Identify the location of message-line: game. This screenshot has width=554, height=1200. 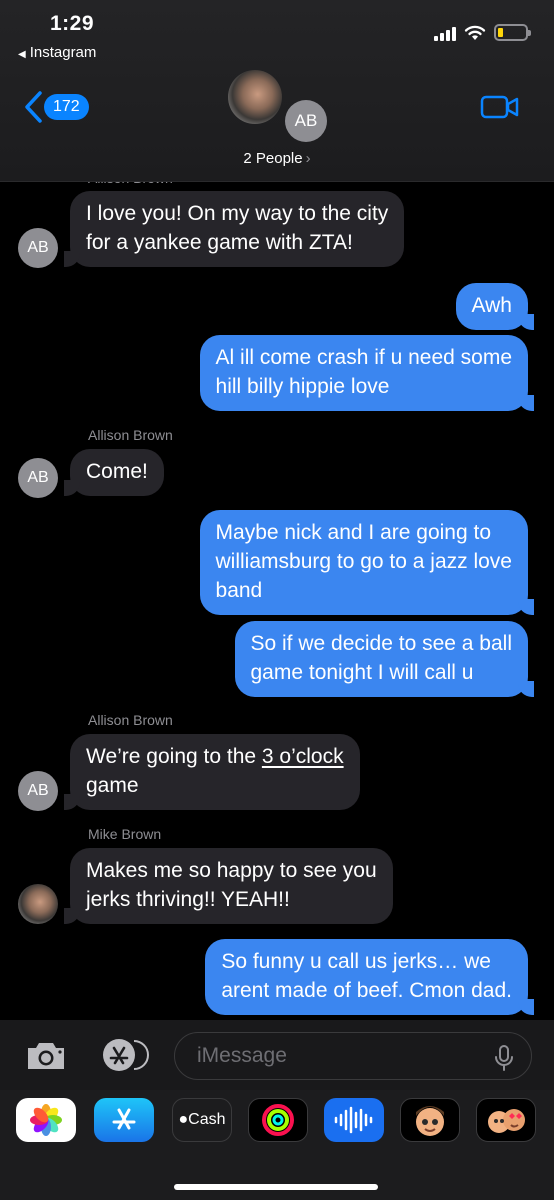
(112, 785).